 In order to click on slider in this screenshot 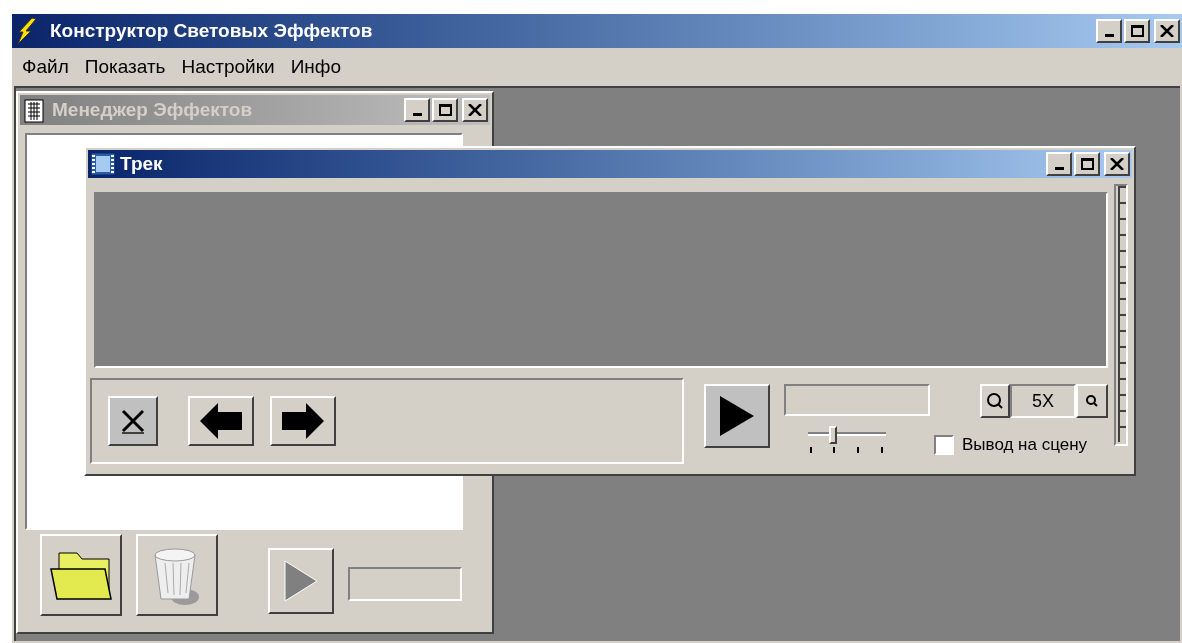, I will do `click(847, 440)`.